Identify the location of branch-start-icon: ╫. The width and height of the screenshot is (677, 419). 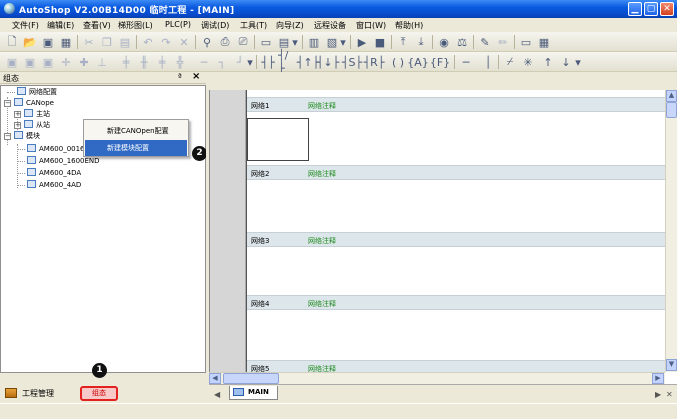
(144, 62).